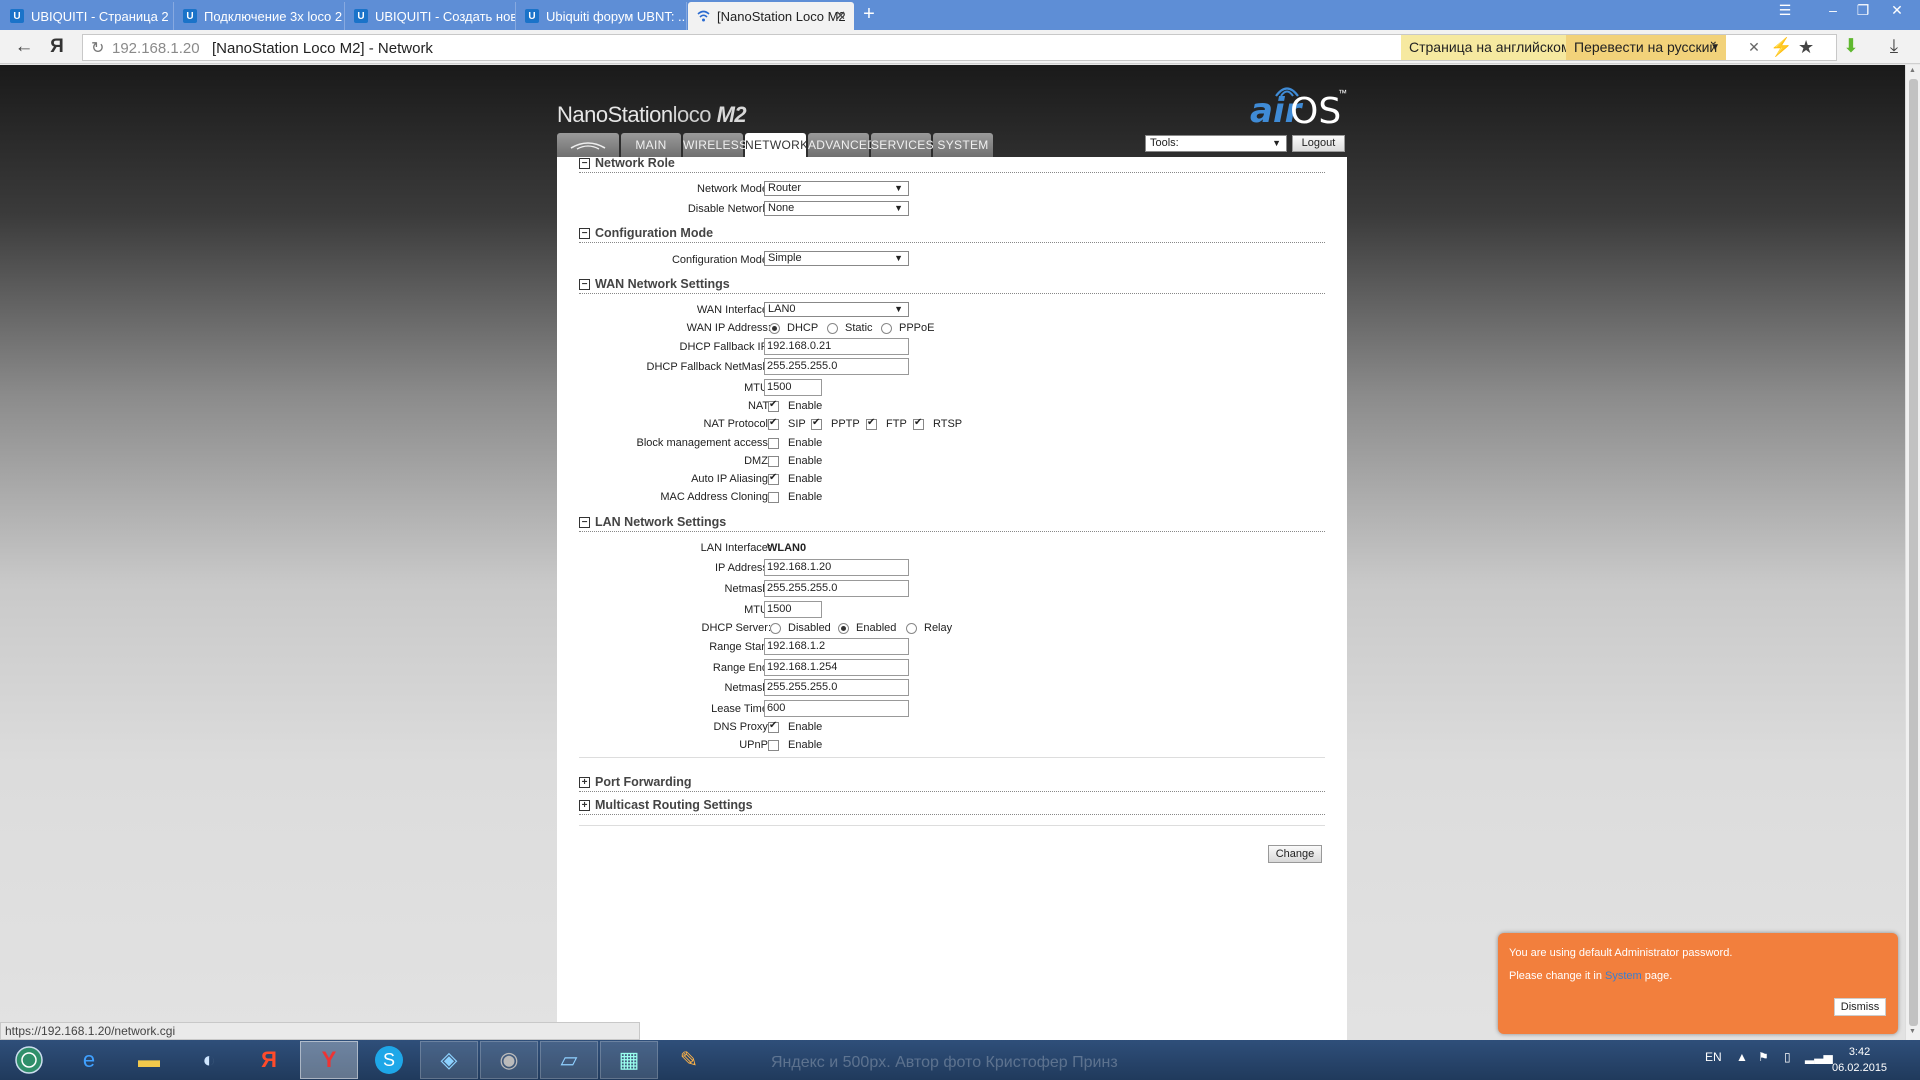  I want to click on disable-network-select: None ▼, so click(836, 208).